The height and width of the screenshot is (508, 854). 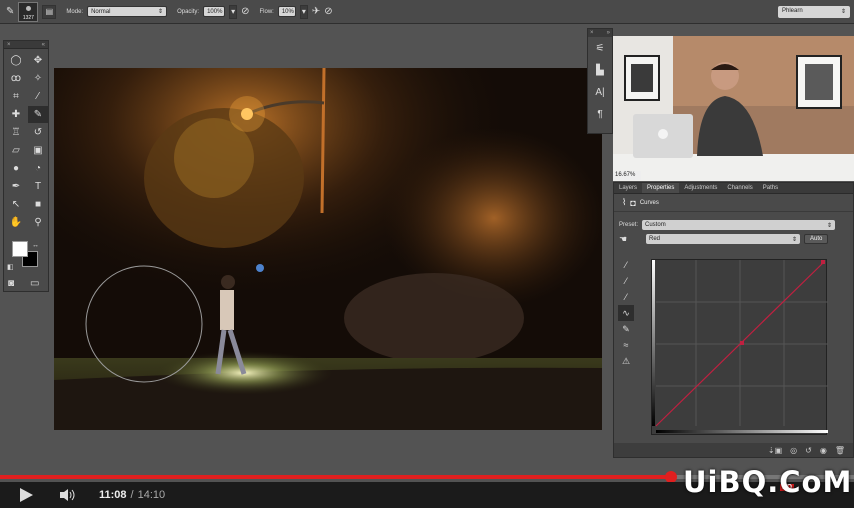 I want to click on pressure-size-icon: ⊘, so click(x=328, y=11).